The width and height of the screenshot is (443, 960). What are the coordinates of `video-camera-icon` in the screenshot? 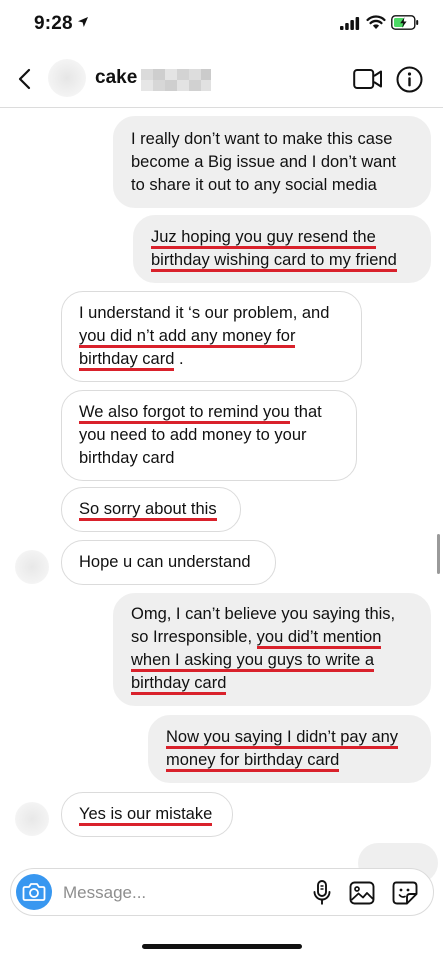 It's located at (368, 79).